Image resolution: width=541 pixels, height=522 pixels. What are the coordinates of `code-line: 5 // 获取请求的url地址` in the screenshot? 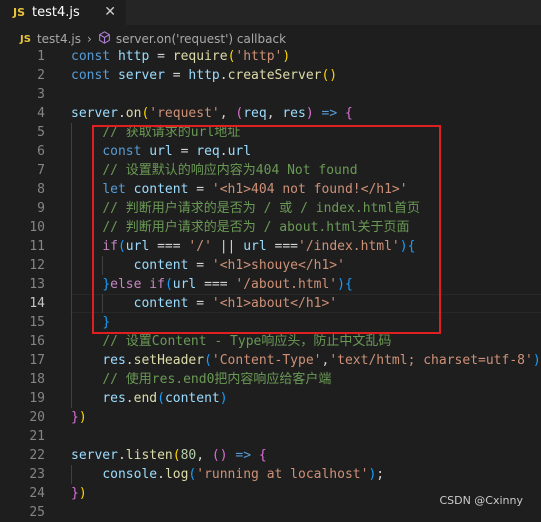 It's located at (270, 132).